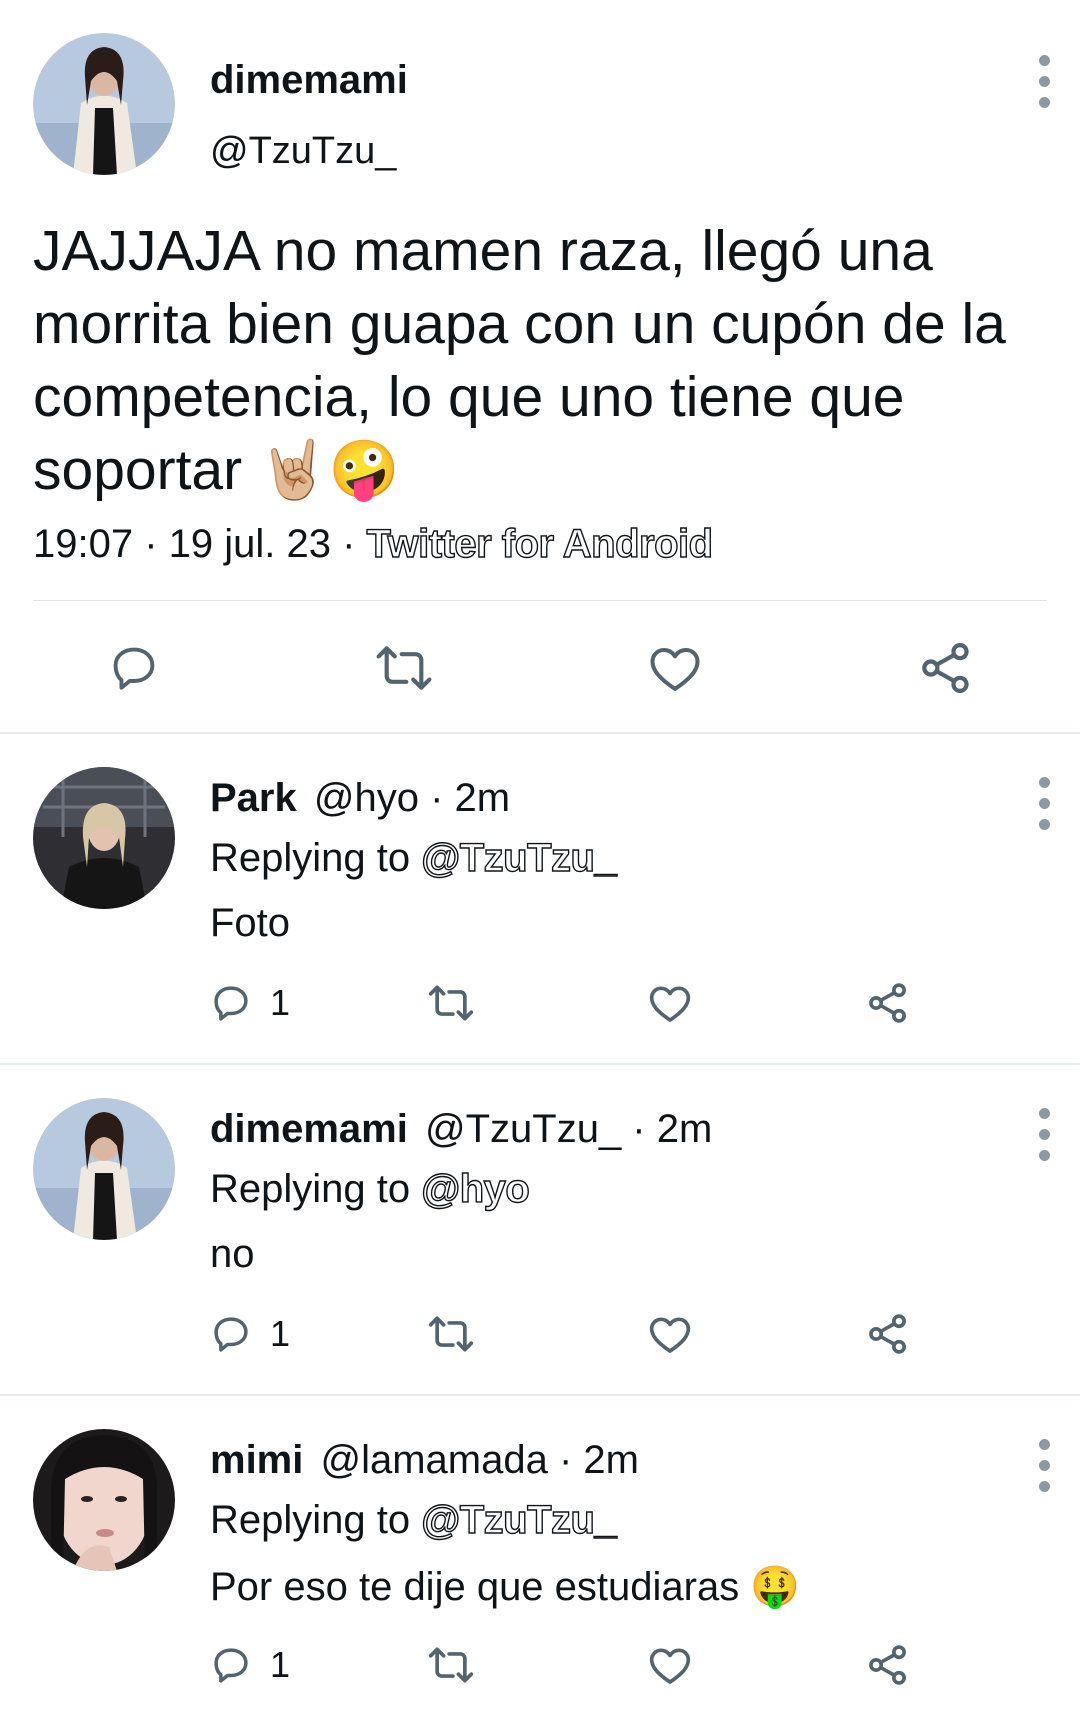  I want to click on reply-header: dimemami @TzuTzu_ · 2m, so click(461, 1129).